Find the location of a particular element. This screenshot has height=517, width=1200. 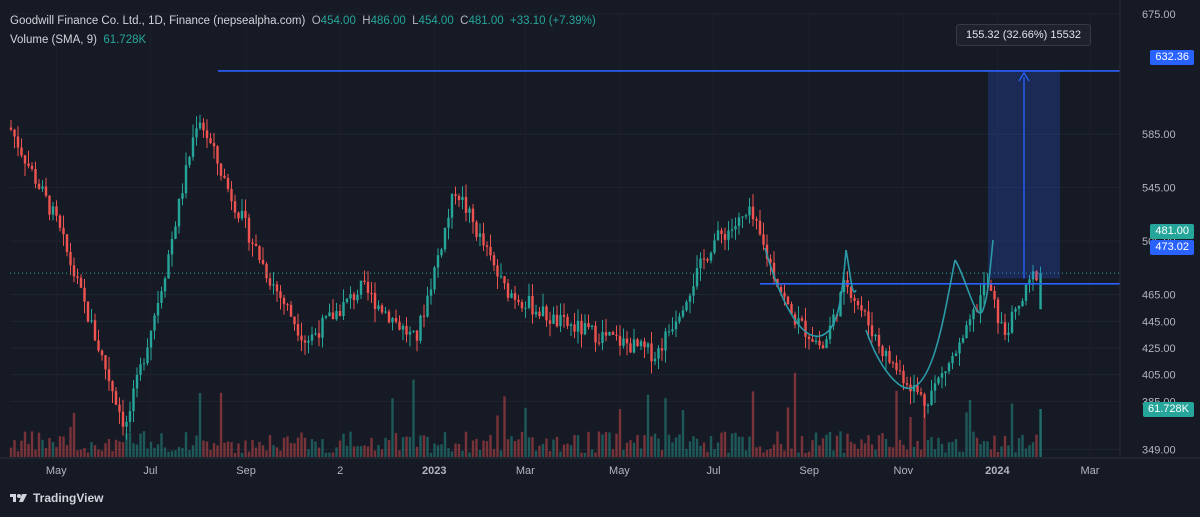

y-tick-label: 425.00 is located at coordinates (1159, 349).